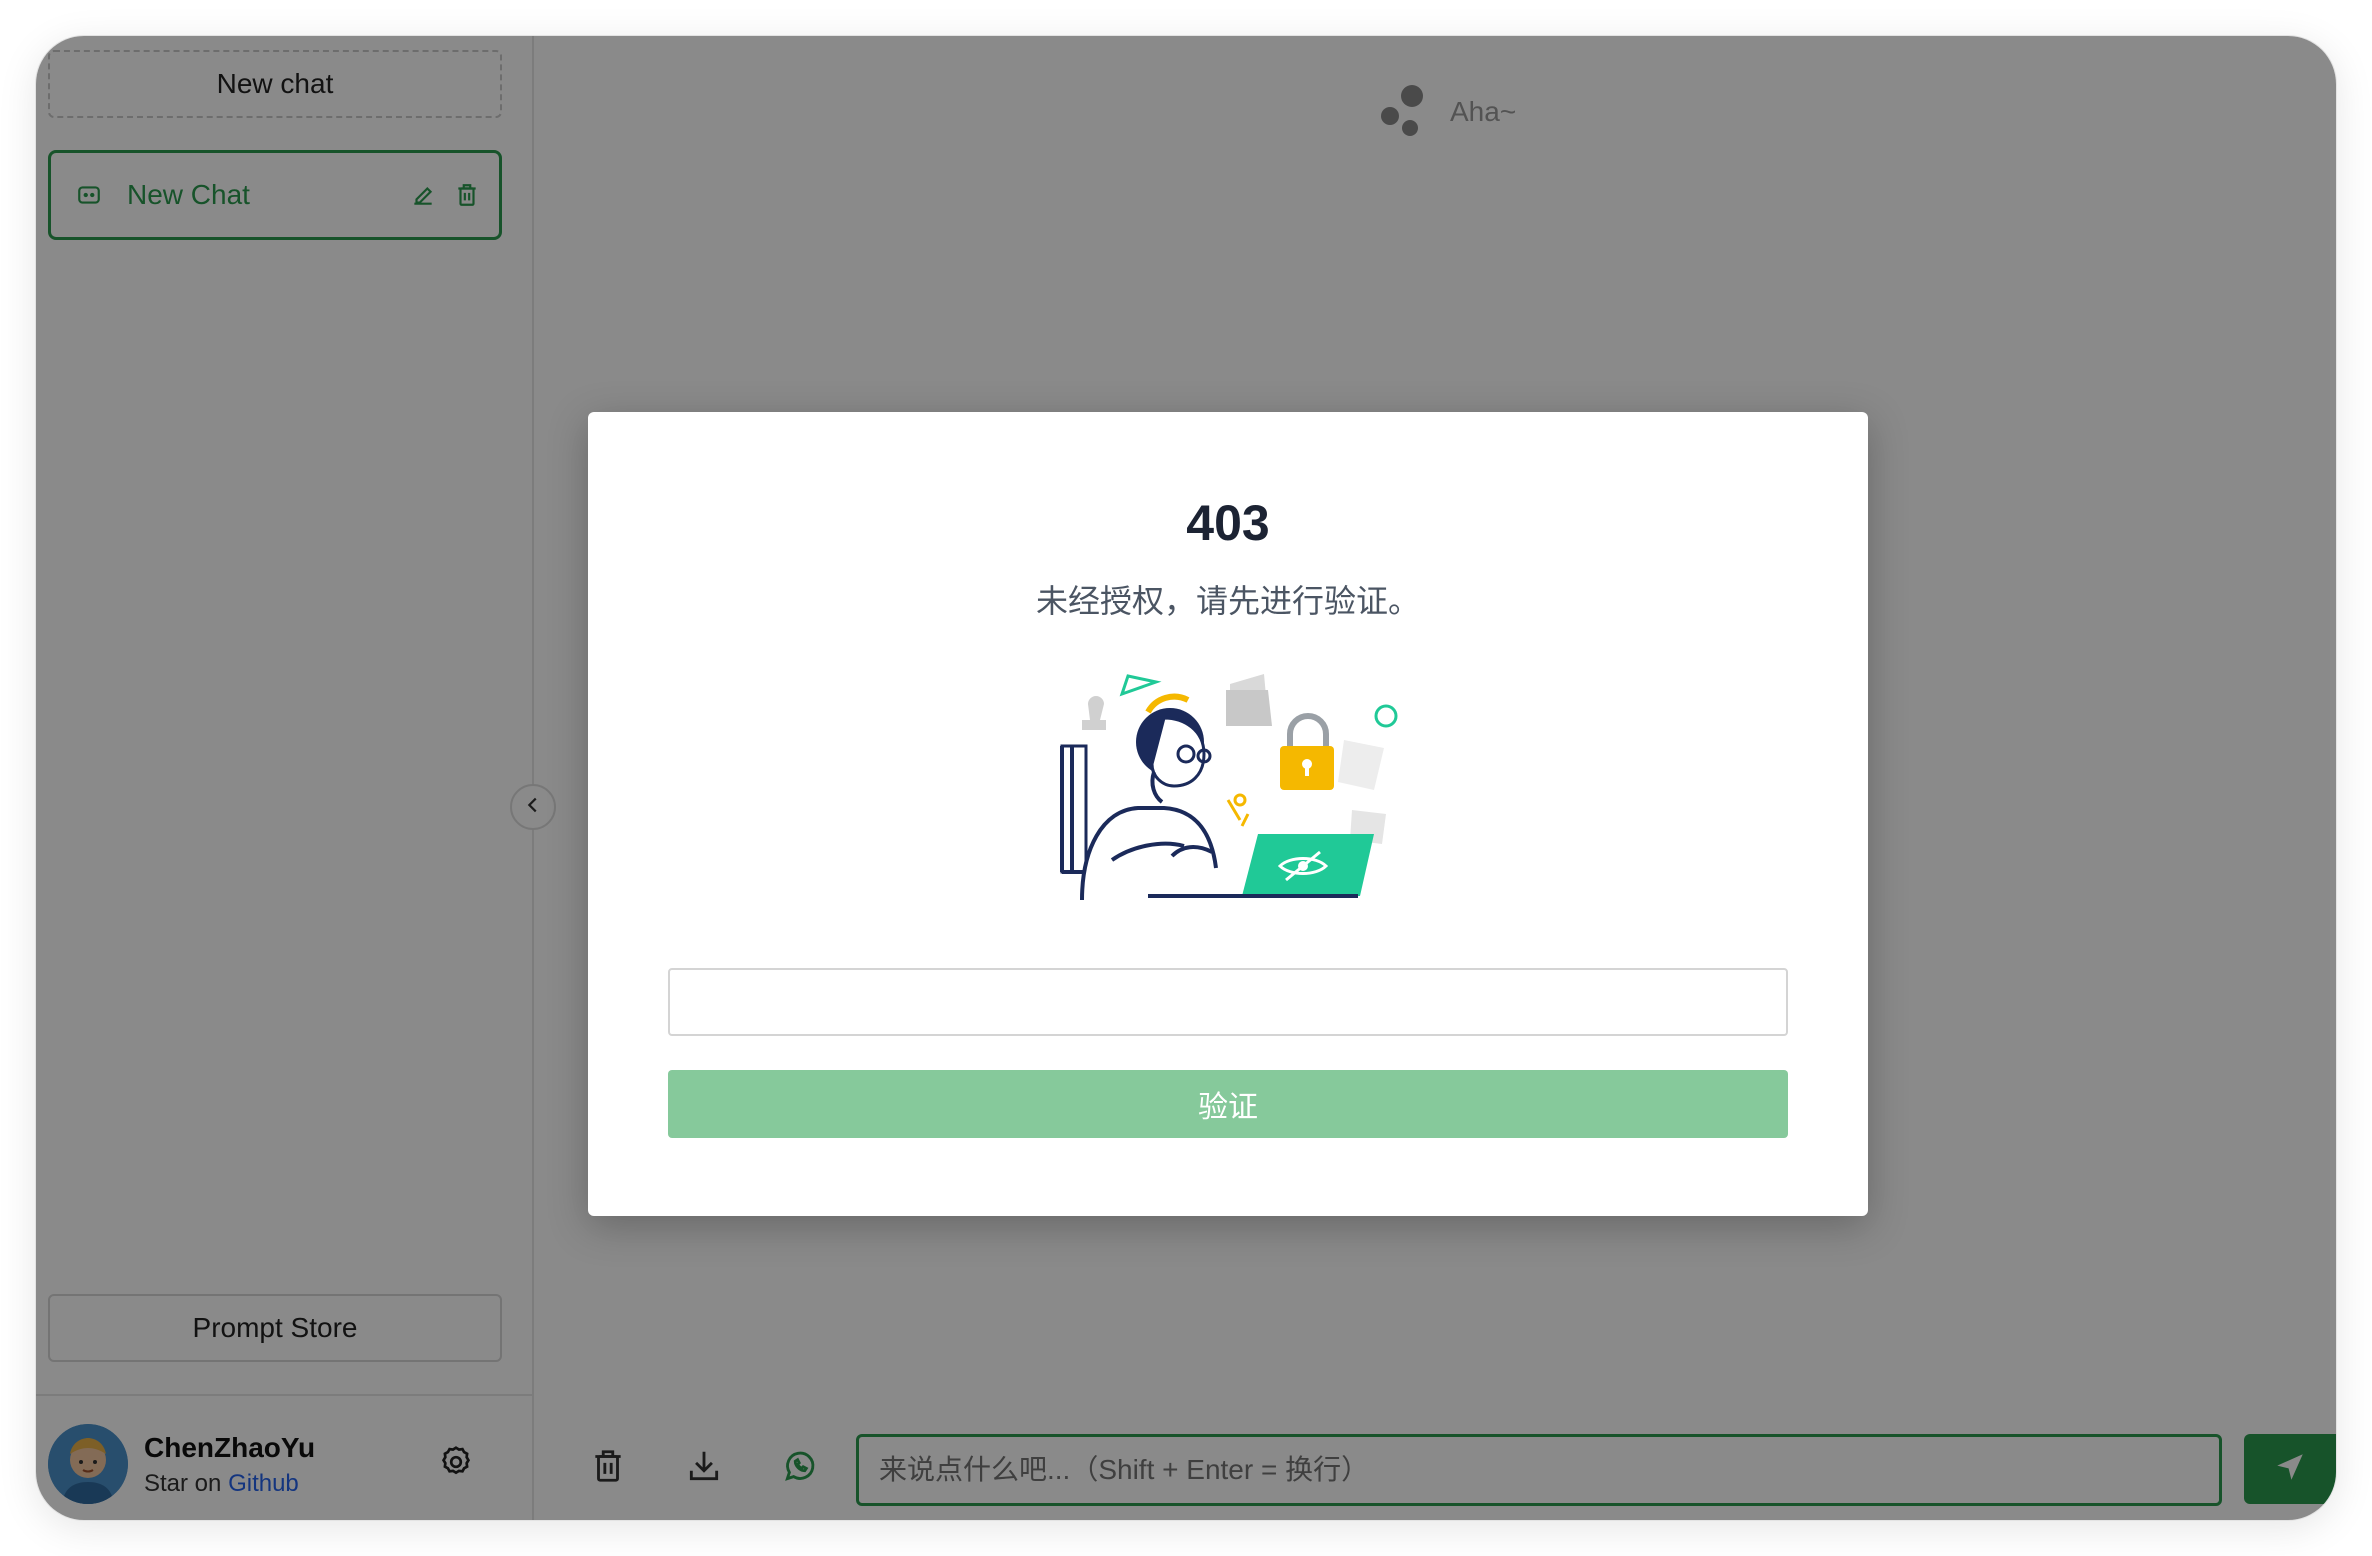  I want to click on error-code: 403, so click(1228, 523).